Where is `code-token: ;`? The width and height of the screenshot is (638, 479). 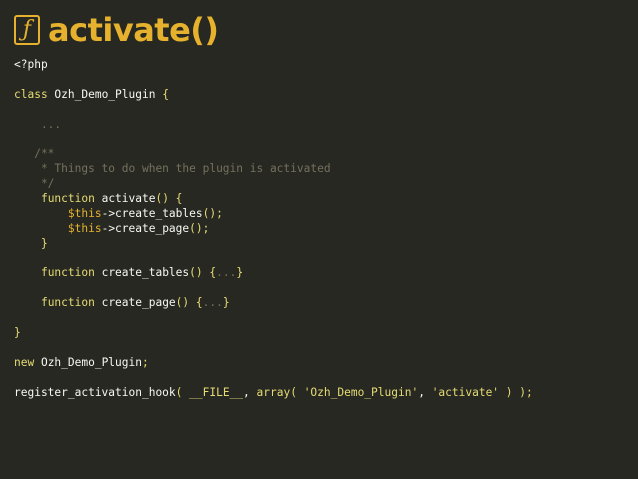
code-token: ; is located at coordinates (145, 362).